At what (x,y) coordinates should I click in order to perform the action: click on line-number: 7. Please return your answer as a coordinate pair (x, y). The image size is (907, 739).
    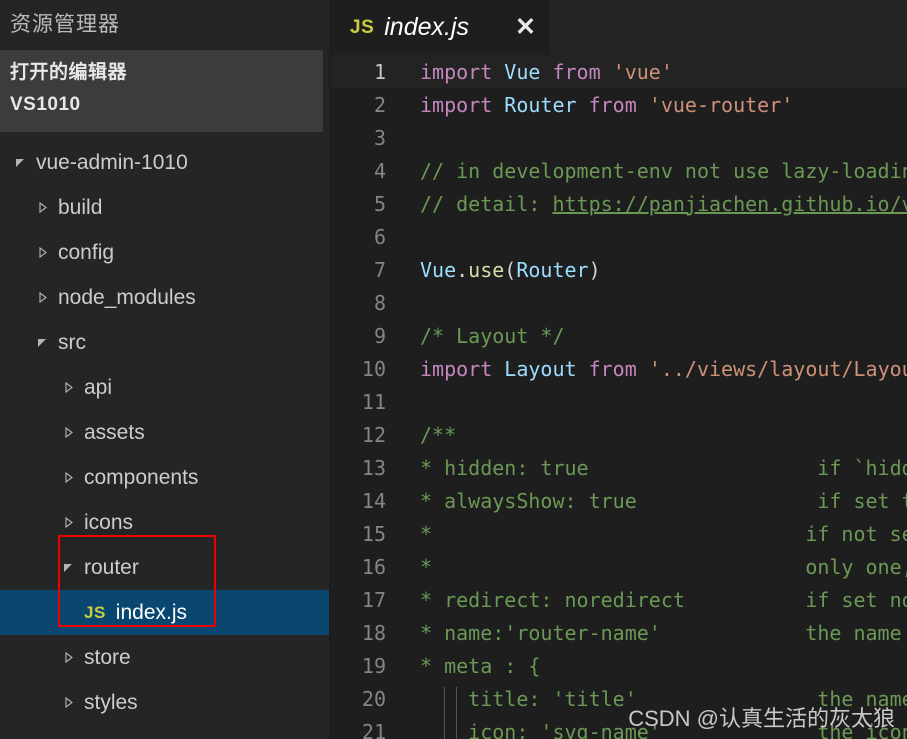
    Looking at the image, I should click on (379, 269).